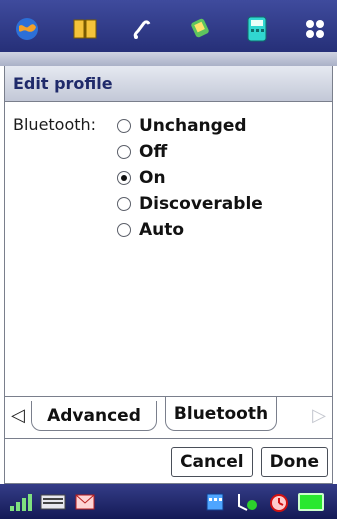 The width and height of the screenshot is (337, 519). What do you see at coordinates (162, 230) in the screenshot?
I see `radio-option-label: Auto` at bounding box center [162, 230].